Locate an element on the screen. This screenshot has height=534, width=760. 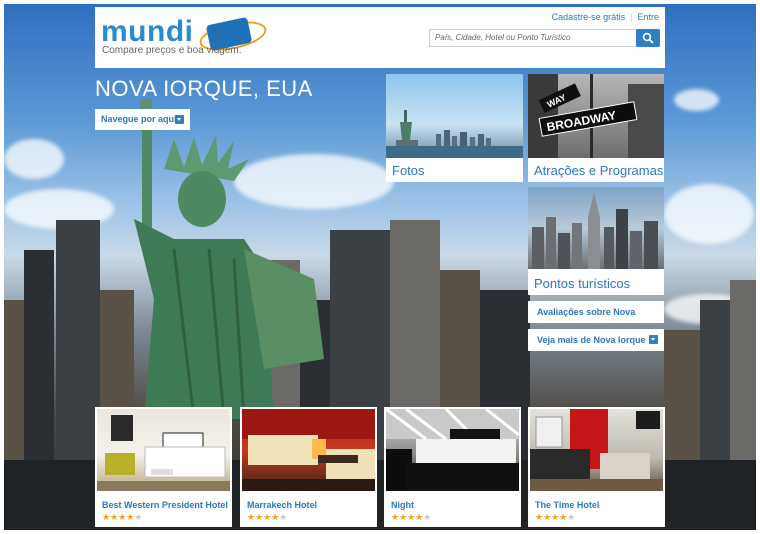
logo-tagline: Compare preços e boa viagem. is located at coordinates (172, 50).